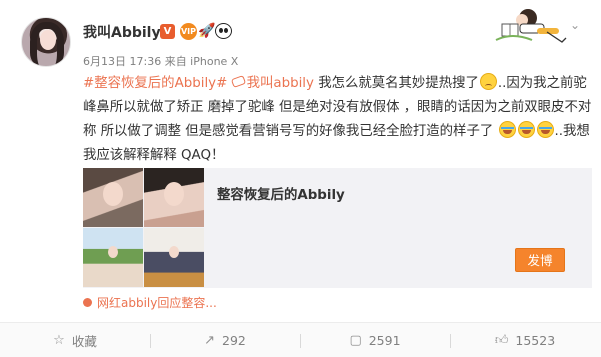  I want to click on thumbs-up-icon: 👍︎, so click(501, 340).